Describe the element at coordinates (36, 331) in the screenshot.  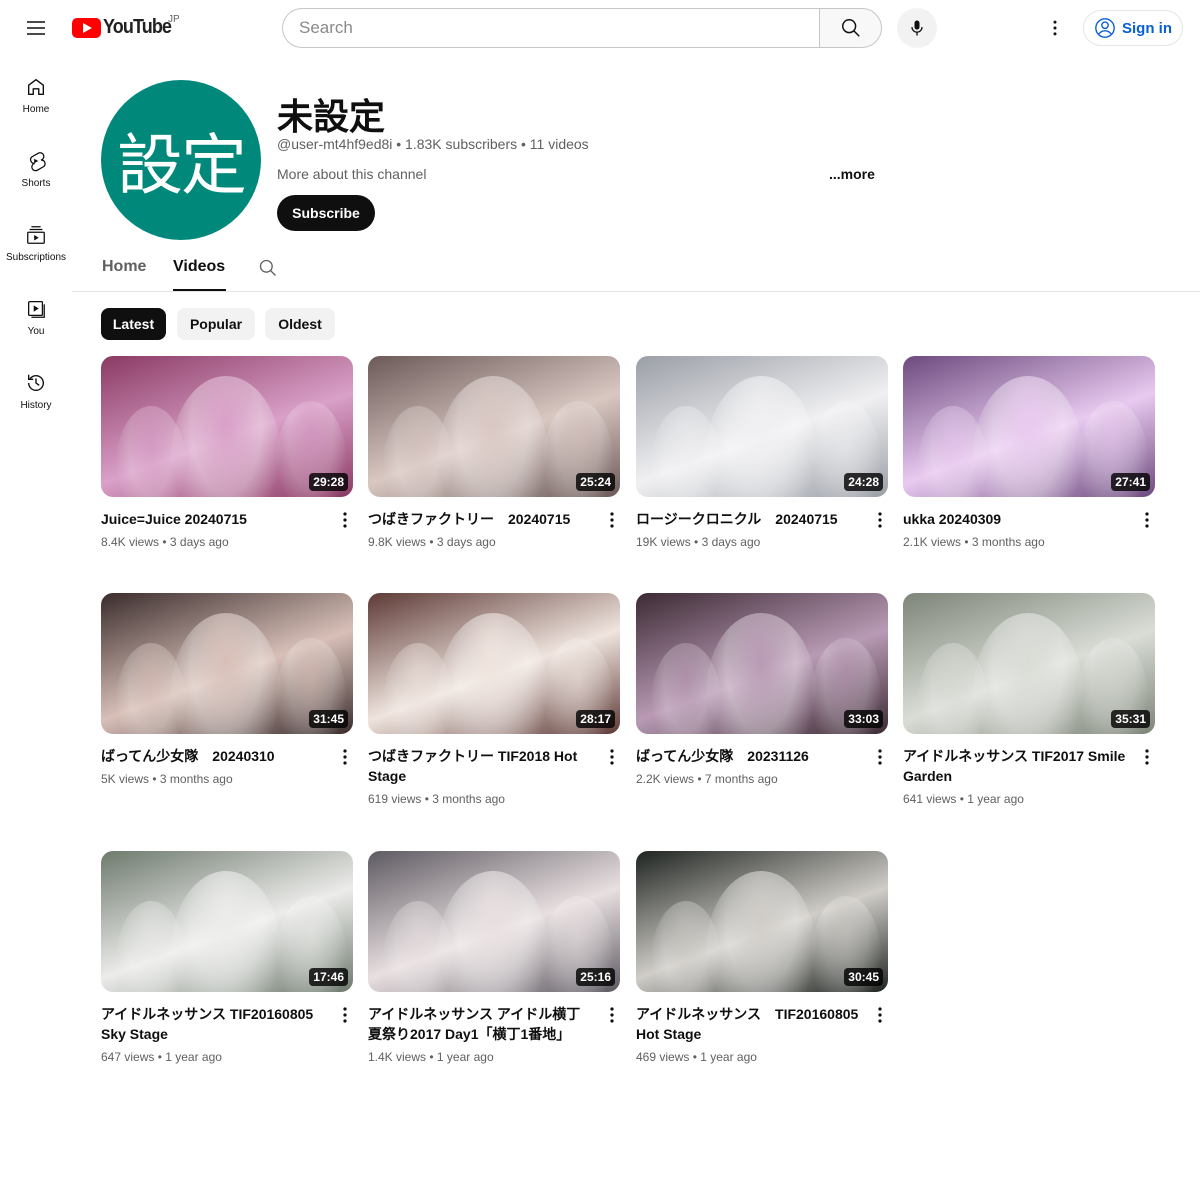
I see `guide-item-label: You` at that location.